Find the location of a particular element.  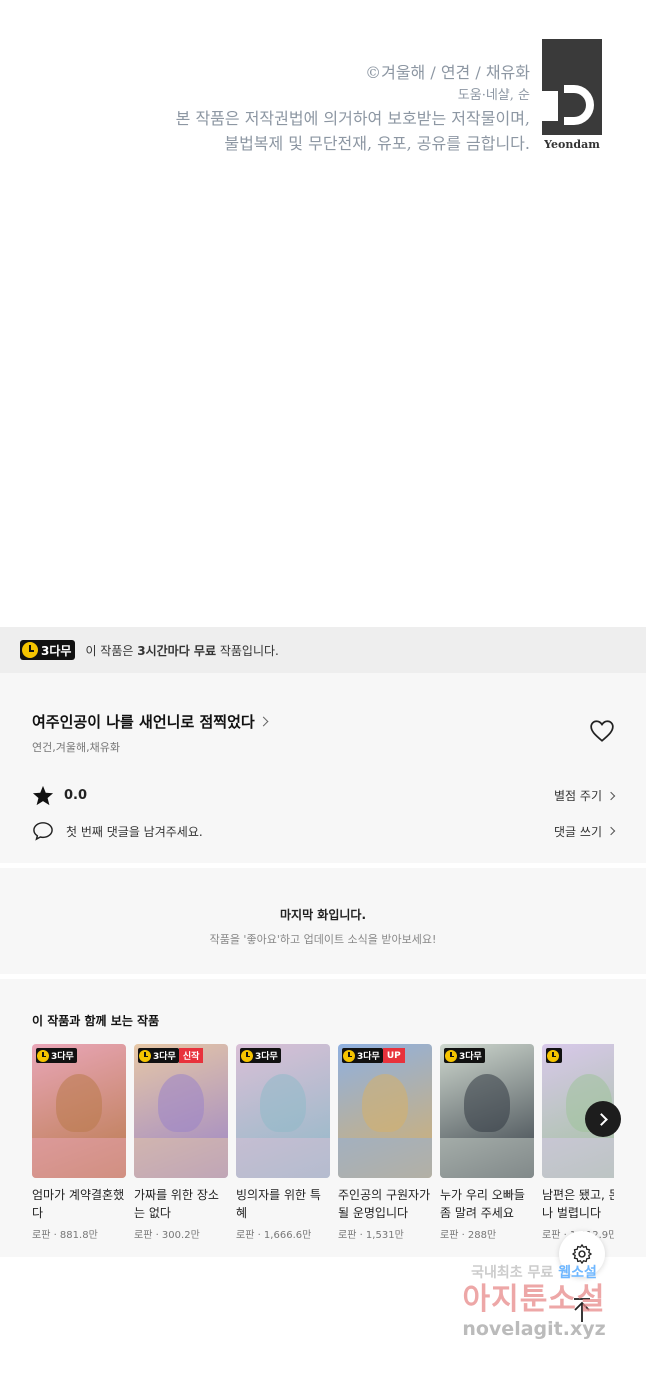

recommendation-card: 3다무누가 우리 오빠들 좀 말려 주세요로판 · 288만 is located at coordinates (487, 1146).